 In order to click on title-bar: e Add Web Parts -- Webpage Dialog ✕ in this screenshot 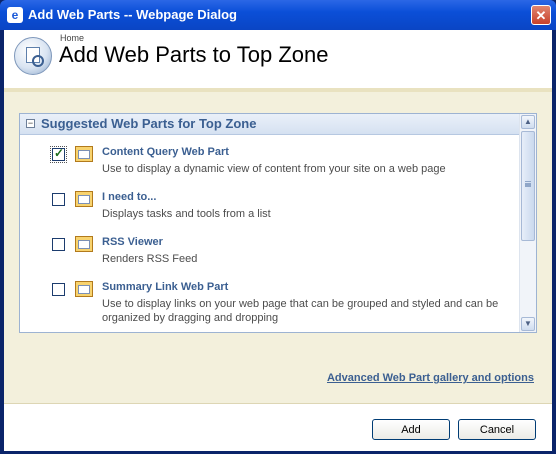, I will do `click(278, 15)`.